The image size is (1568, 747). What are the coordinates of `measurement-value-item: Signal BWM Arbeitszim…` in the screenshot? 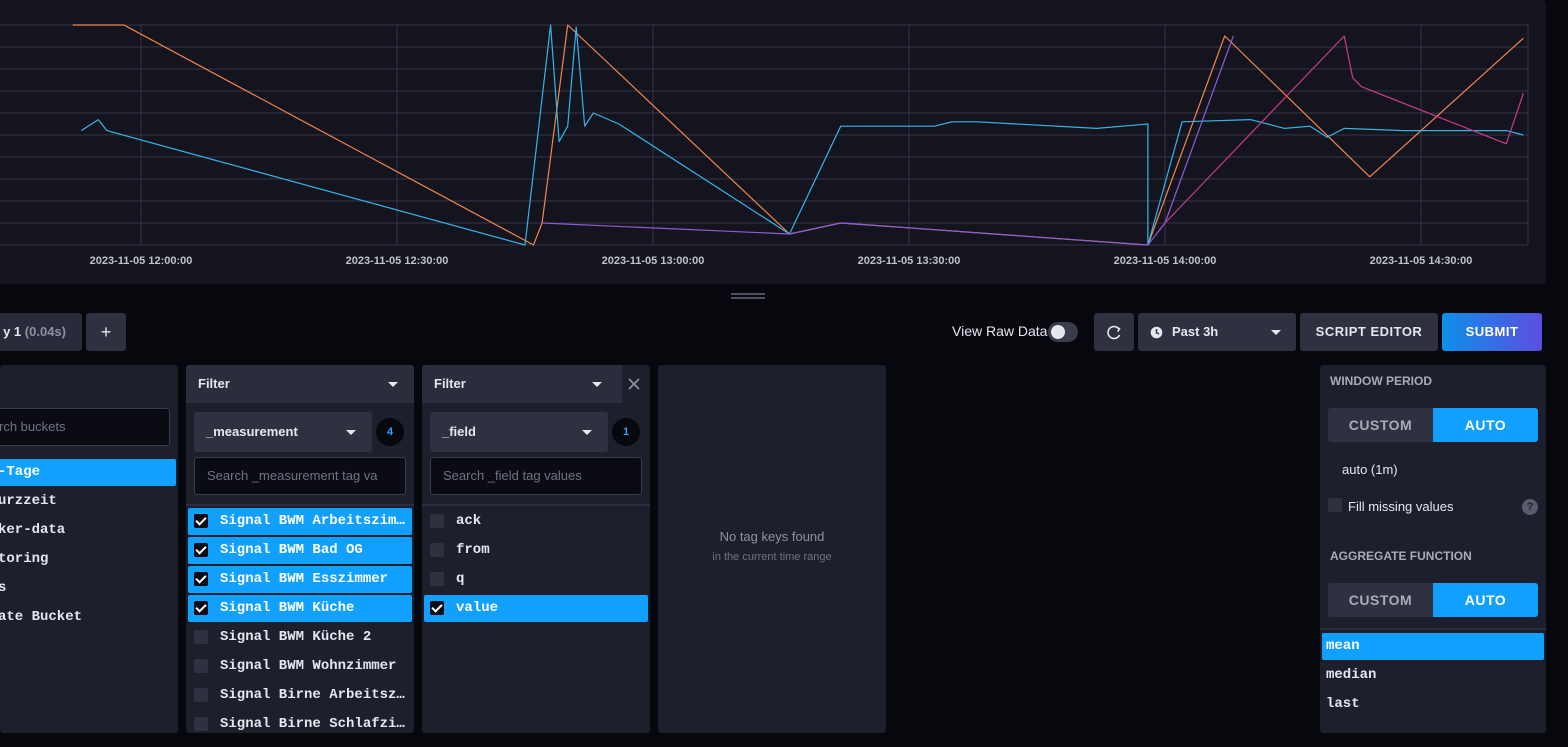 It's located at (300, 521).